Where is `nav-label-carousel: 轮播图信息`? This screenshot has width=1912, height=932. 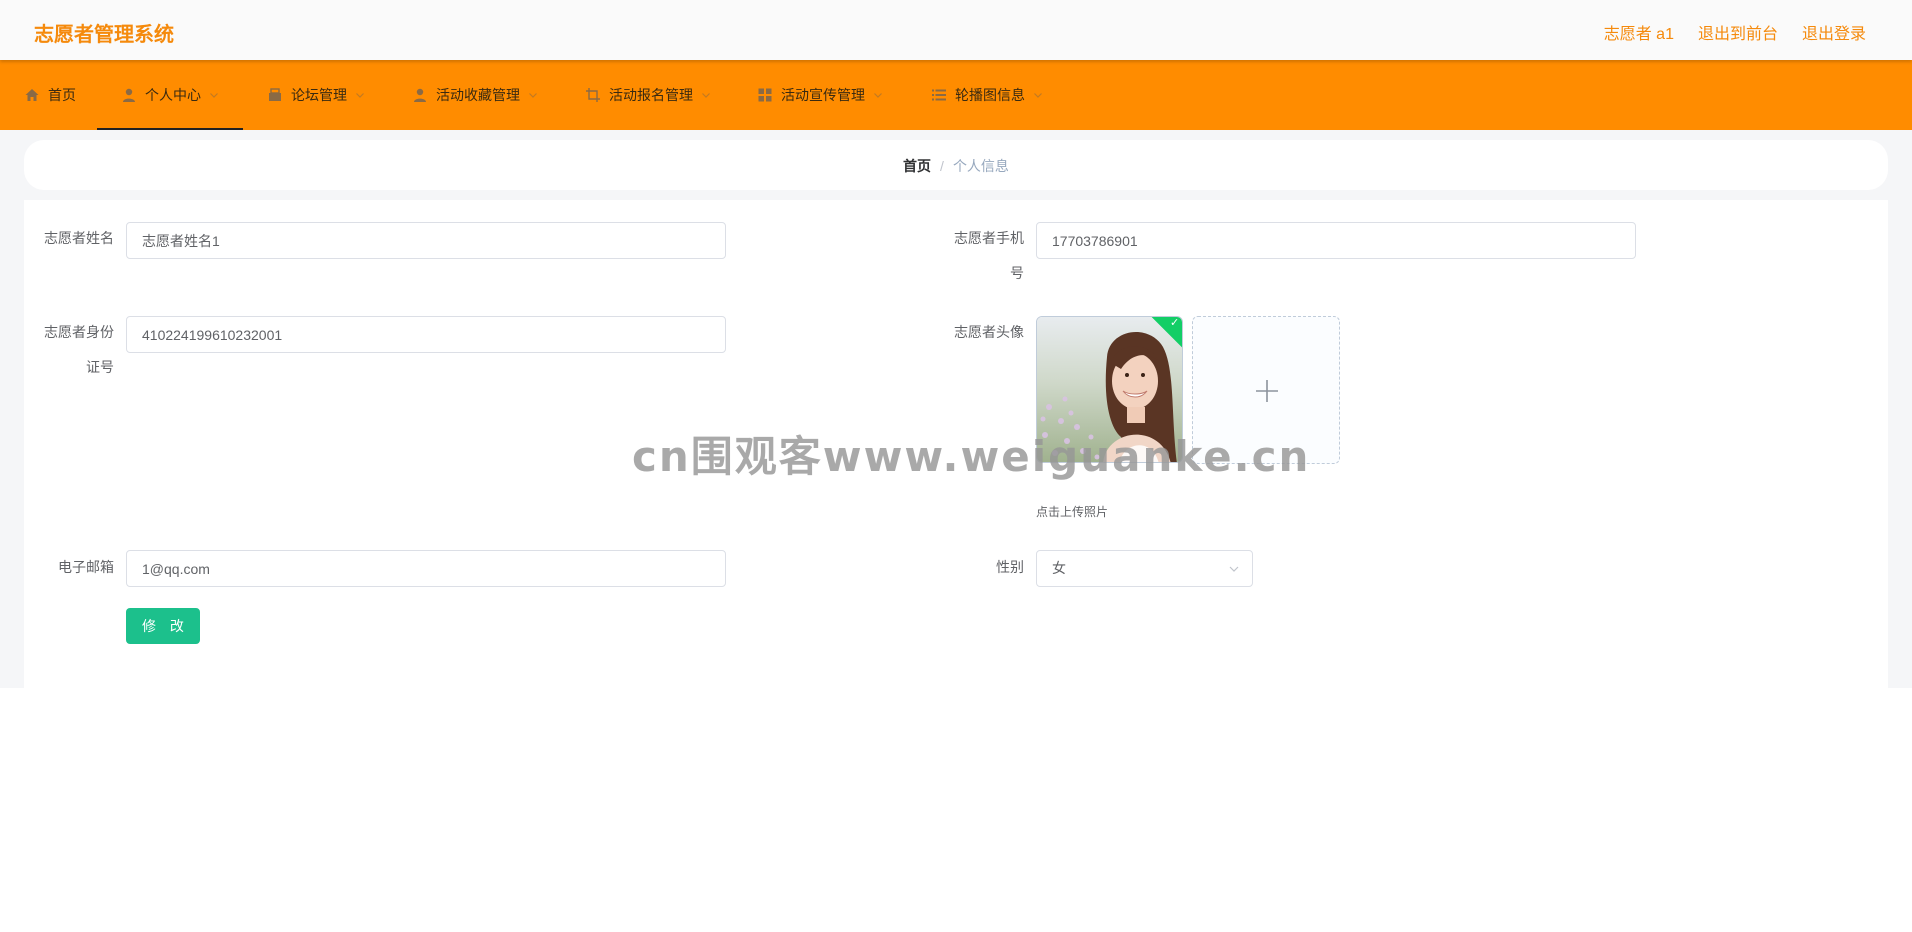 nav-label-carousel: 轮播图信息 is located at coordinates (990, 95).